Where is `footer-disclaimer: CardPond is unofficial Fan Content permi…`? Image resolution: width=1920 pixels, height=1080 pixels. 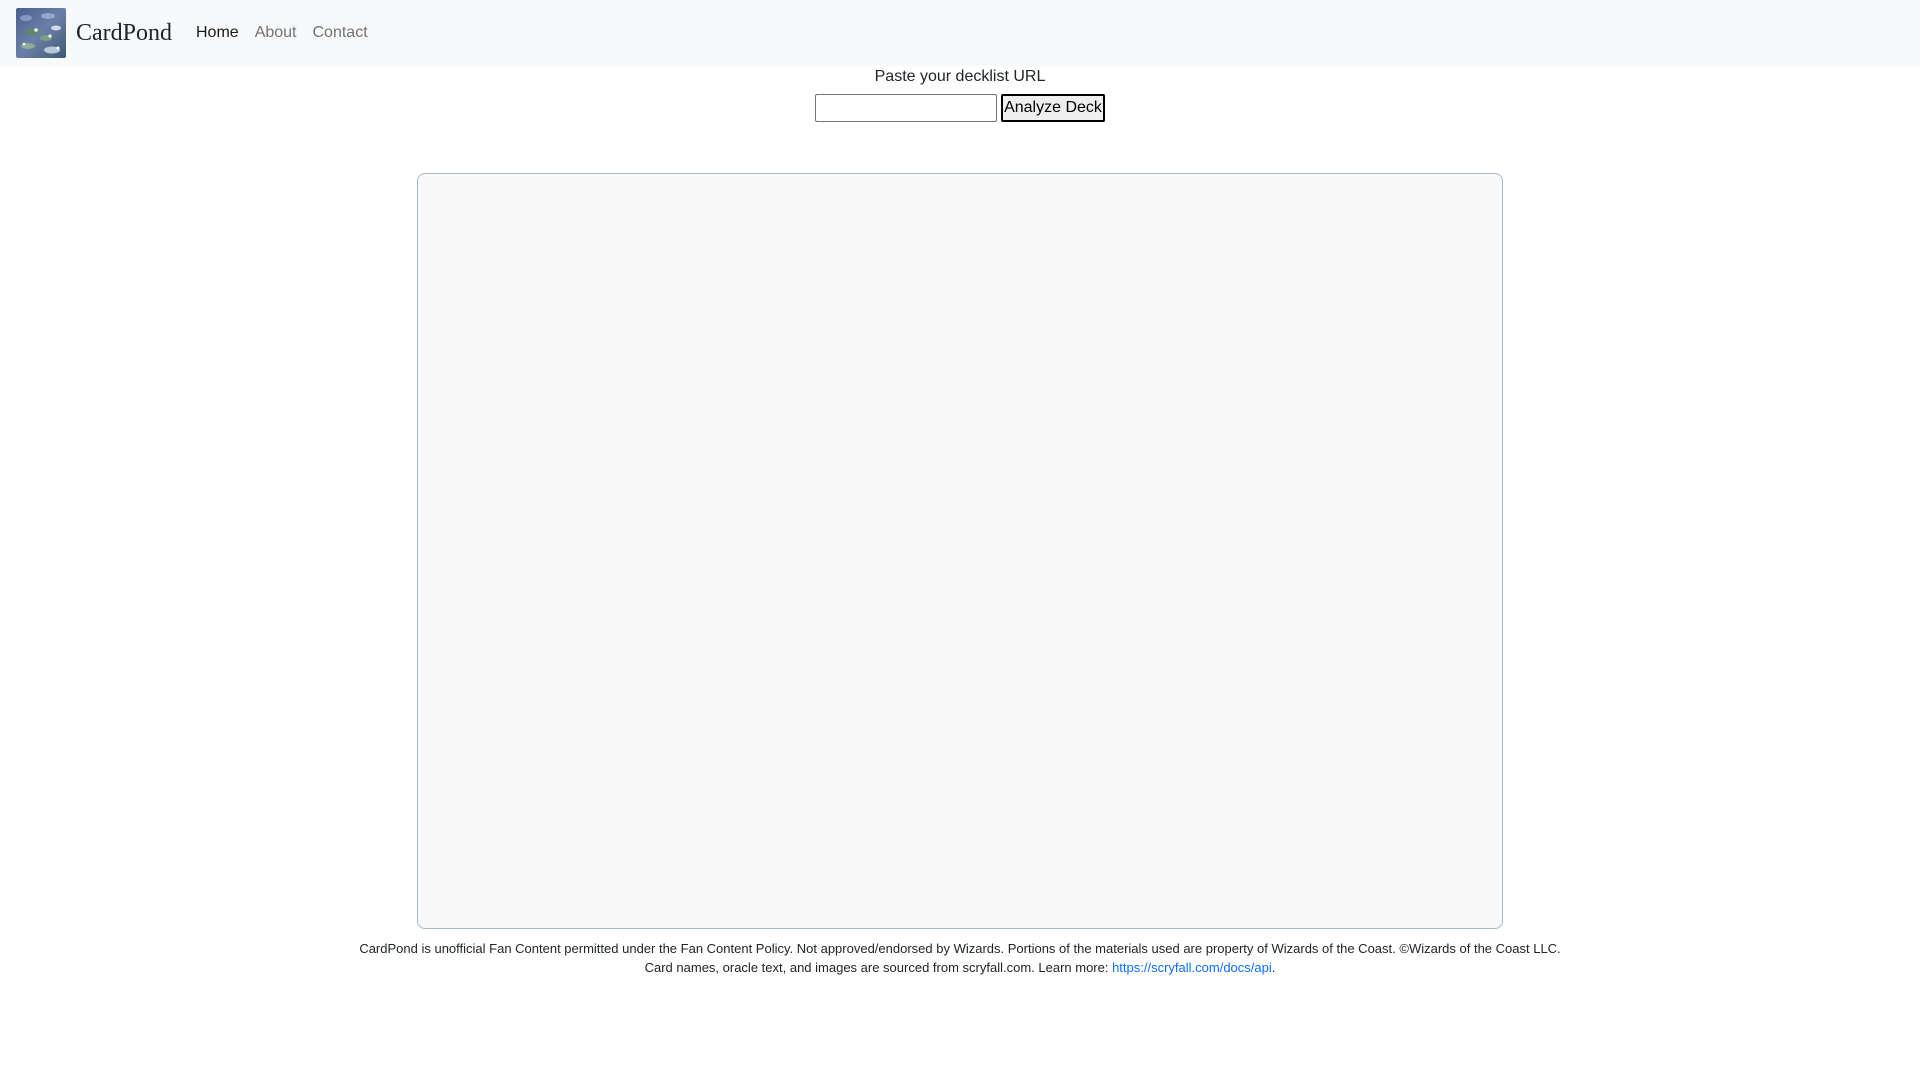
footer-disclaimer: CardPond is unofficial Fan Content permi… is located at coordinates (960, 948).